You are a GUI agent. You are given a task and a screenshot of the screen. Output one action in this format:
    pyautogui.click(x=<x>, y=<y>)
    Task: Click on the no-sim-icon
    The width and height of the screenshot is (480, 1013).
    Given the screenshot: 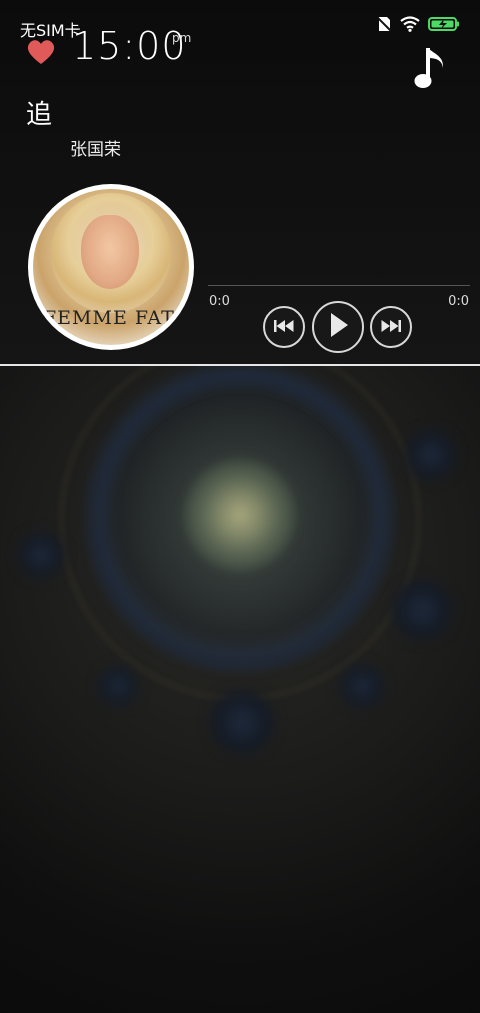 What is the action you would take?
    pyautogui.click(x=384, y=26)
    